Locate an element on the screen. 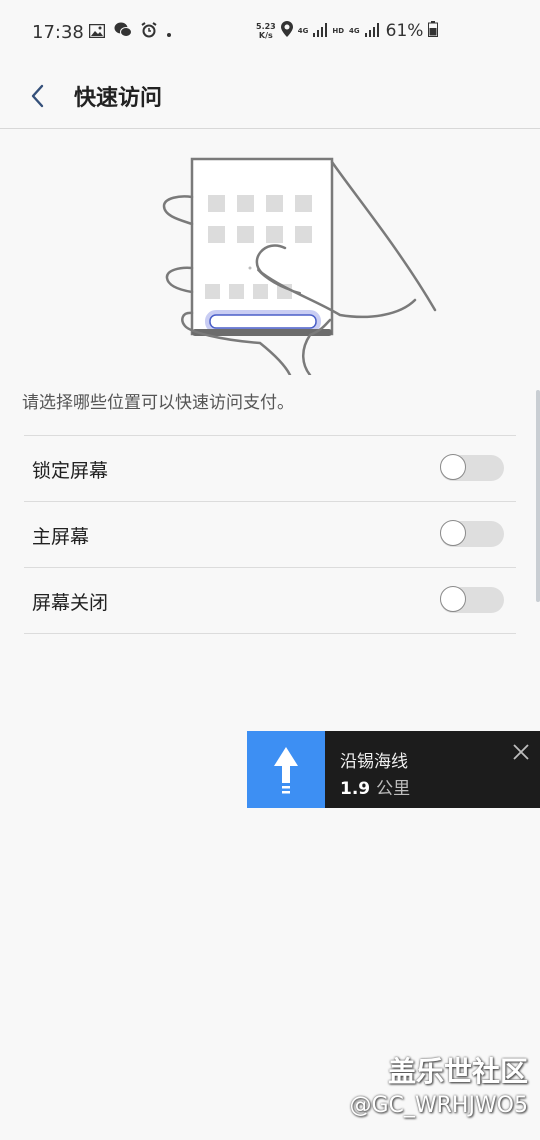  nav-direction-box is located at coordinates (286, 769).